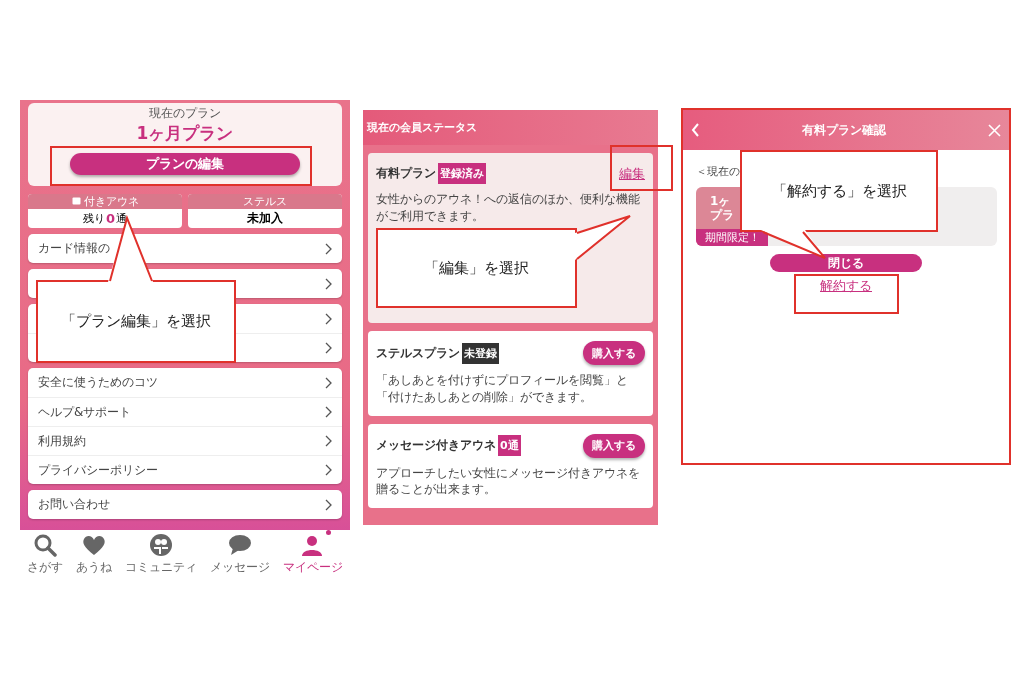 Image resolution: width=1024 pixels, height=683 pixels. What do you see at coordinates (480, 353) in the screenshot?
I see `status-badge: 未登録` at bounding box center [480, 353].